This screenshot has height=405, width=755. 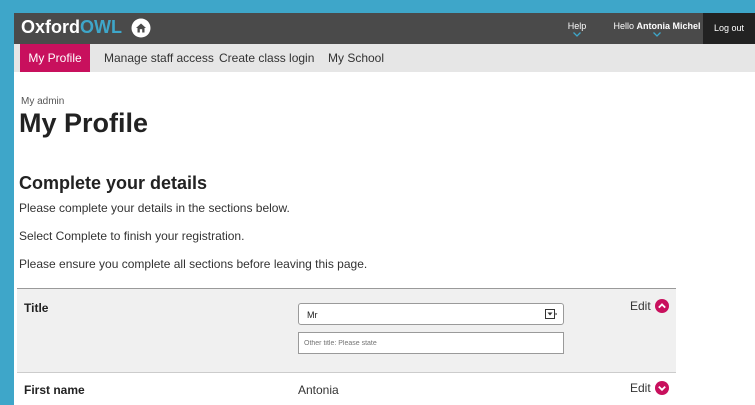 What do you see at coordinates (266, 58) in the screenshot?
I see `tab-create-class-login: Create class login` at bounding box center [266, 58].